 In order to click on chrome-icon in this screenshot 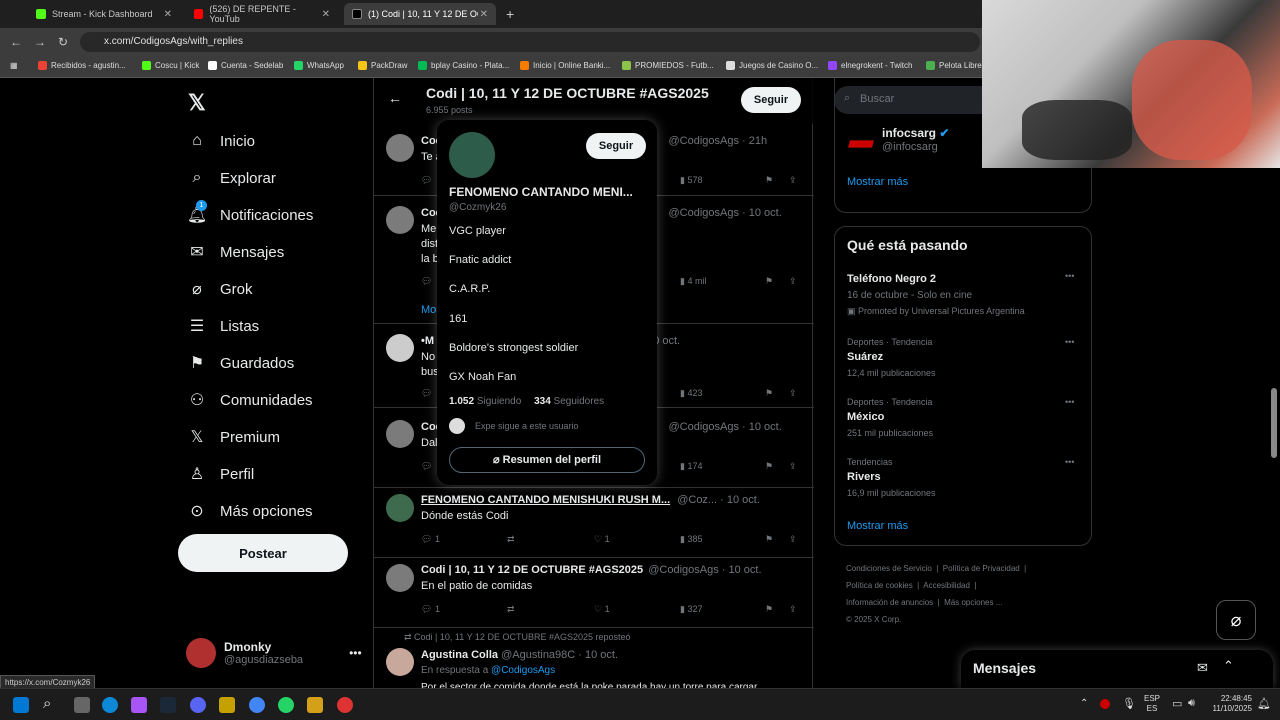, I will do `click(257, 705)`.